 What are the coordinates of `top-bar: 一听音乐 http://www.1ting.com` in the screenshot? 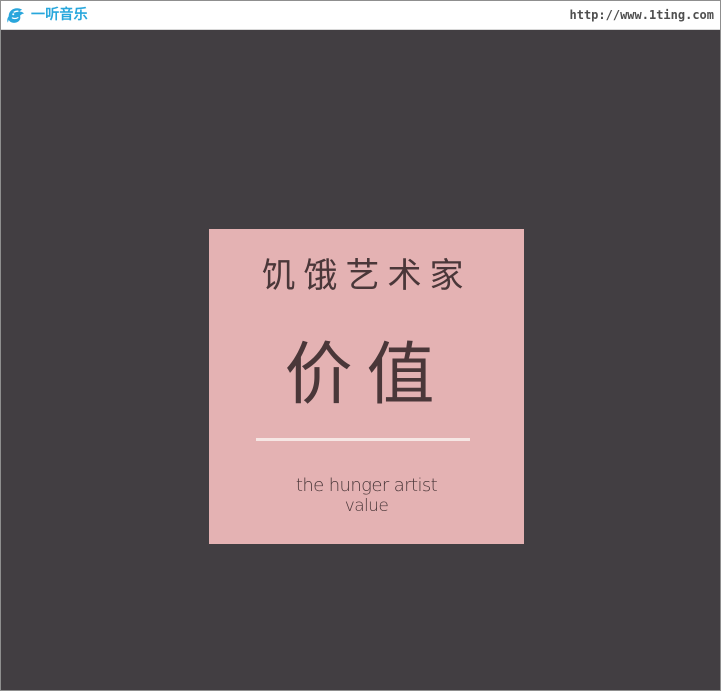 It's located at (360, 15).